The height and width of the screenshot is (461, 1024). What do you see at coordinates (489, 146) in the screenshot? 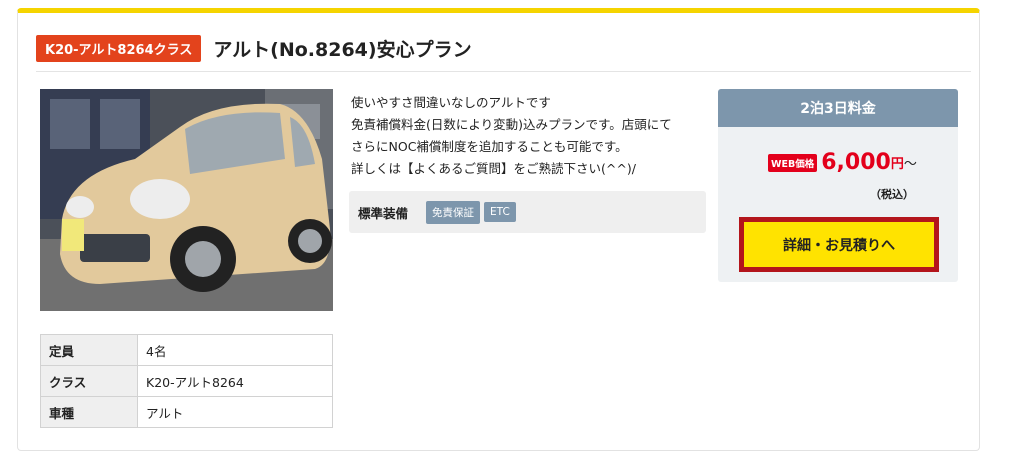
I see `description-line: さらにNOC補償制度を追加することも可能です。` at bounding box center [489, 146].